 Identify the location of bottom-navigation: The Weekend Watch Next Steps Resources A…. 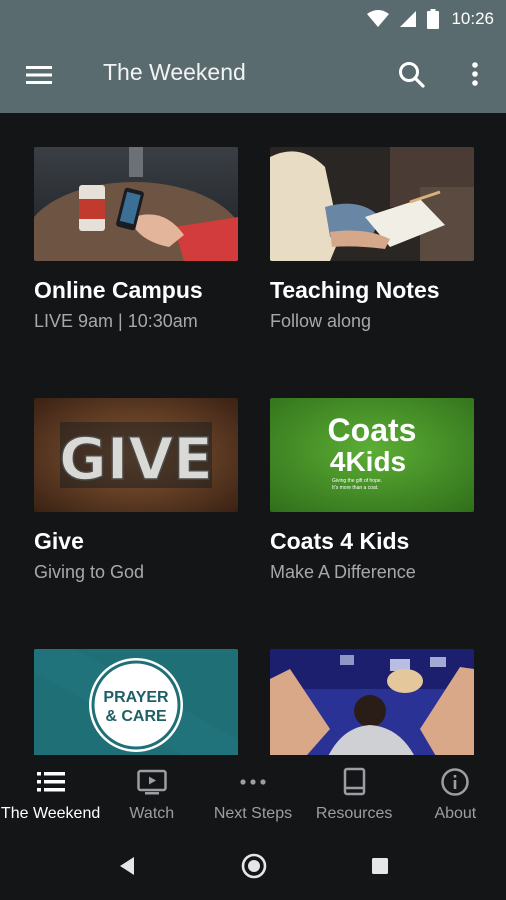
(253, 794).